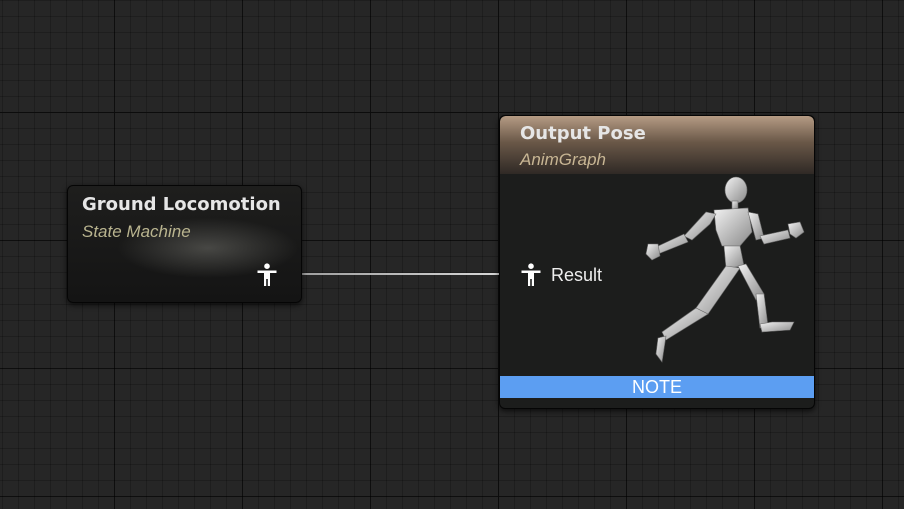  Describe the element at coordinates (657, 387) in the screenshot. I see `note-bar: NOTE` at that location.